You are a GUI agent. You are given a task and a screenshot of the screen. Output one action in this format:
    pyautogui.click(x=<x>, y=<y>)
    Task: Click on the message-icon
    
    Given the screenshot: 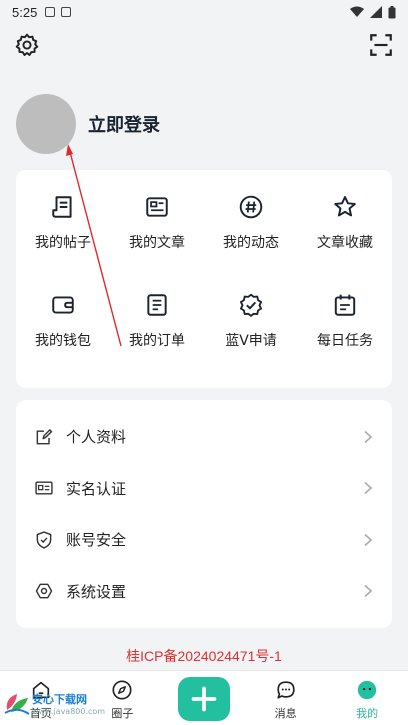 What is the action you would take?
    pyautogui.click(x=285, y=690)
    